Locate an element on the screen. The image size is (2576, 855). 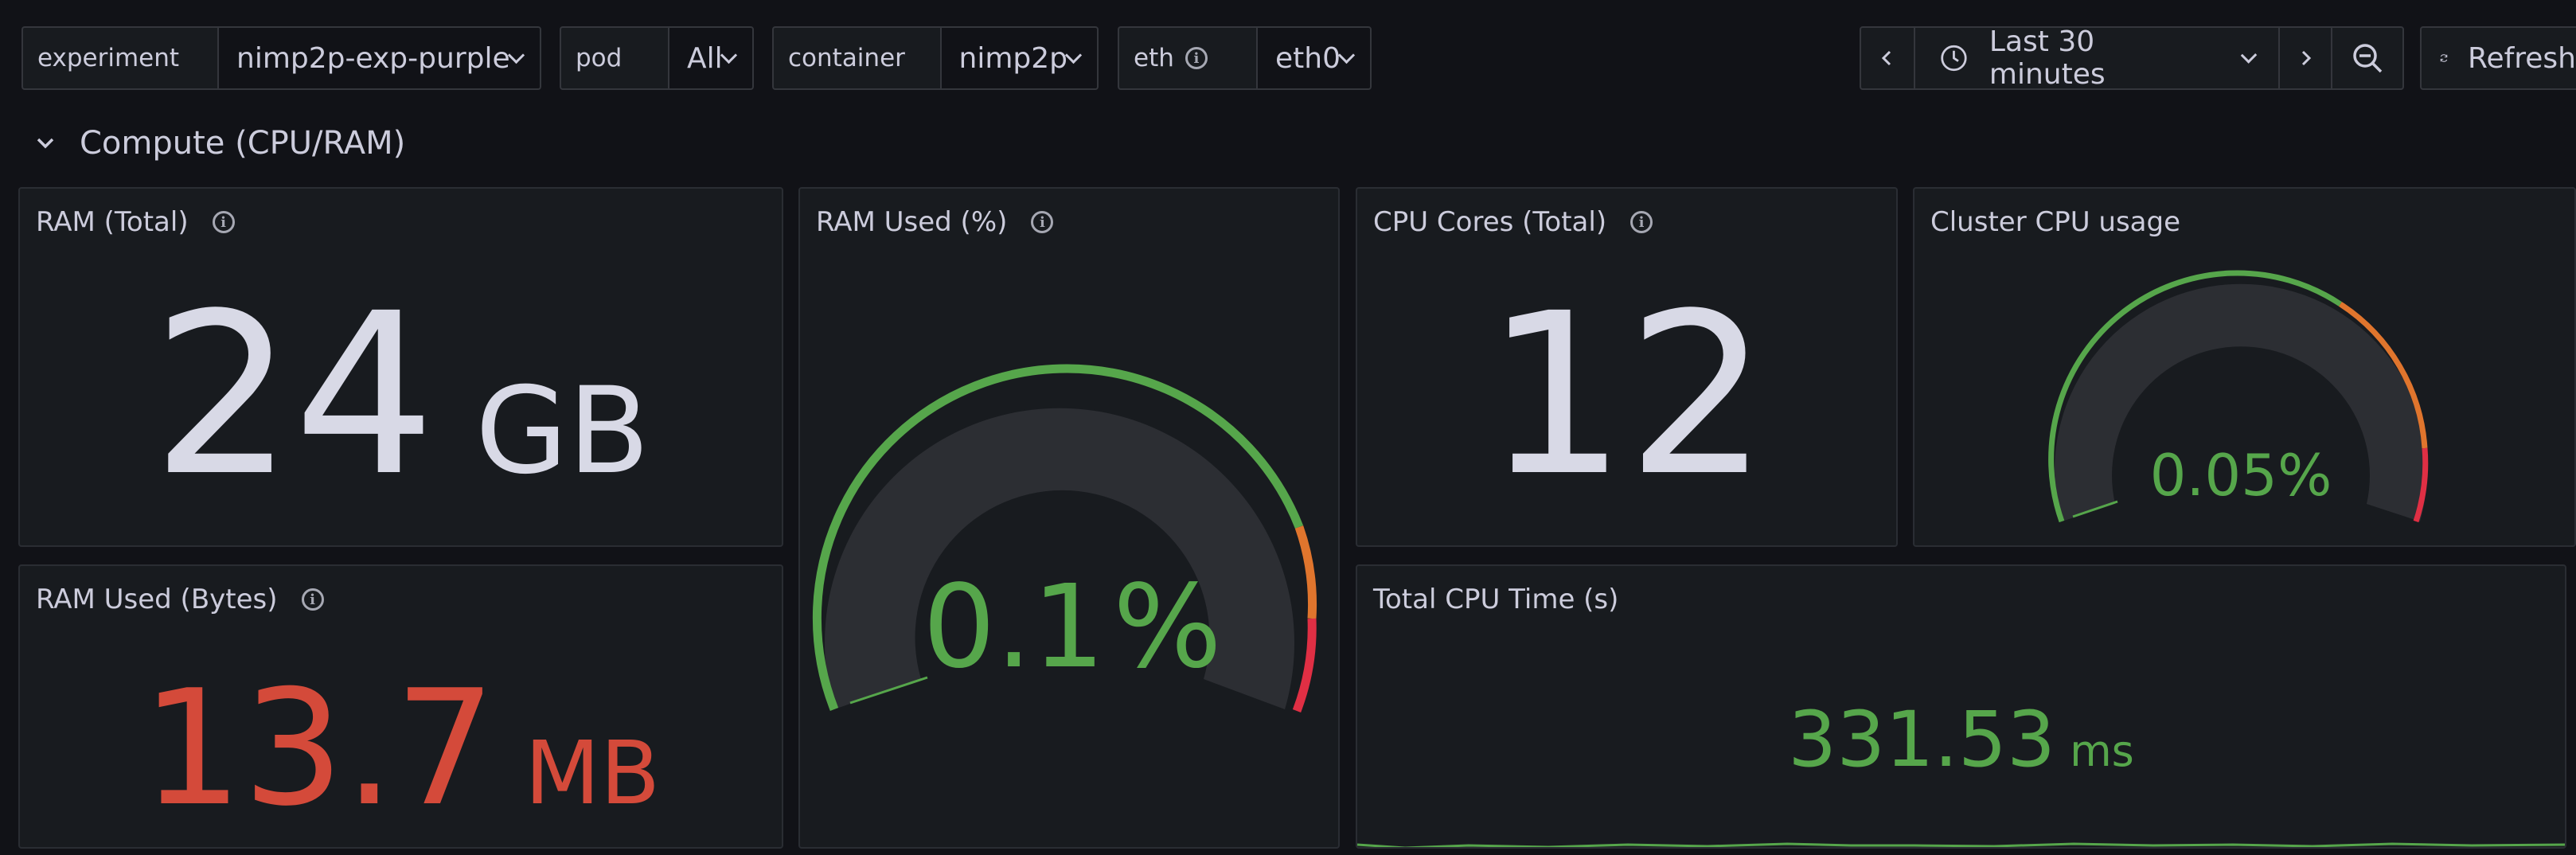
pod-select: All is located at coordinates (711, 58).